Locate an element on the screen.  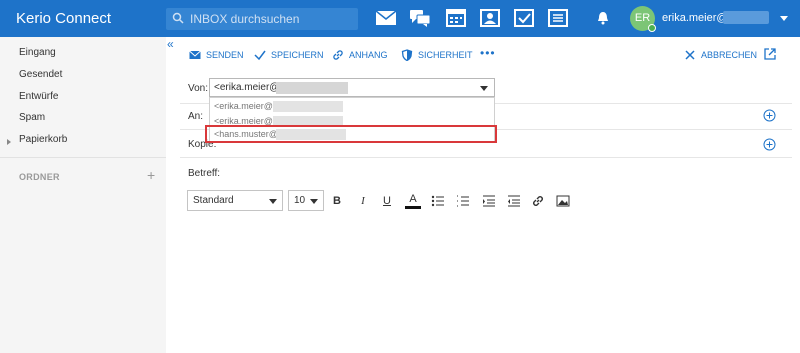
calendar-icon is located at coordinates (456, 18).